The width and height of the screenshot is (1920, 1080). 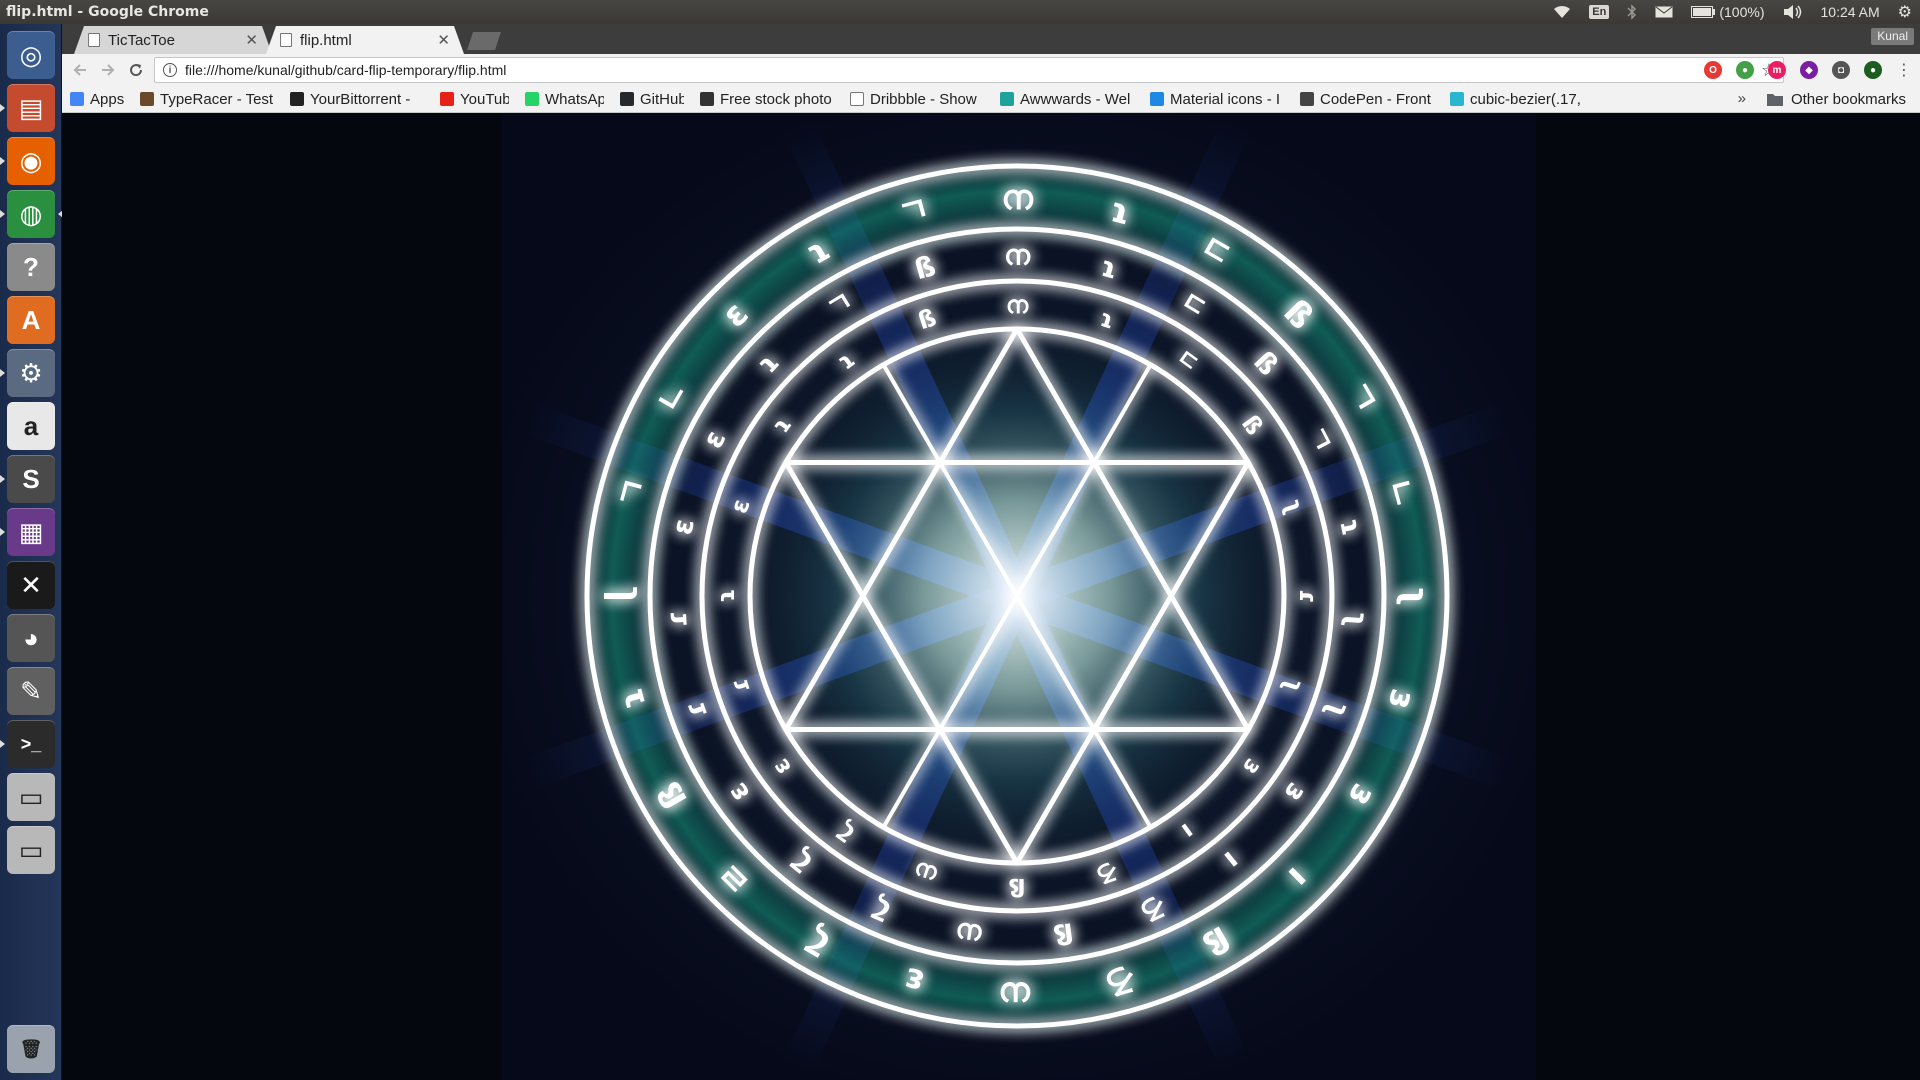 I want to click on more-bookmarks-button: », so click(x=1742, y=98).